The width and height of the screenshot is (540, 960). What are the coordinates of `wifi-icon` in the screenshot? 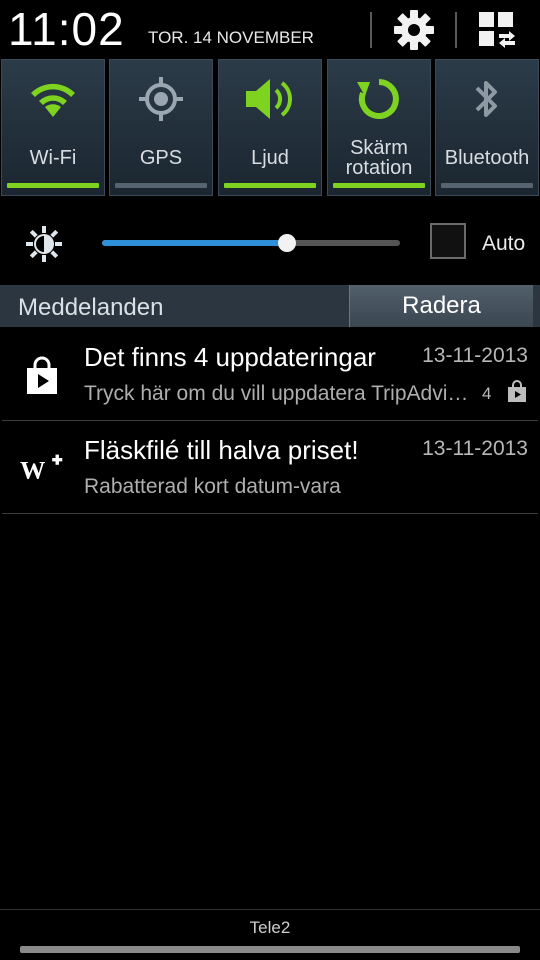 It's located at (53, 100).